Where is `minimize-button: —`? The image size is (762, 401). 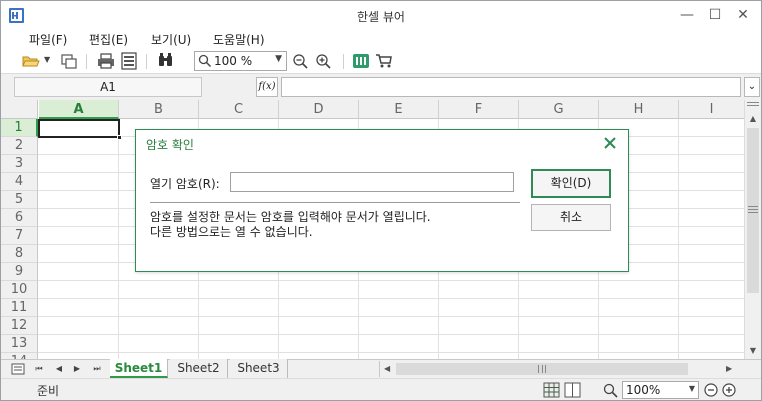 minimize-button: — is located at coordinates (687, 15).